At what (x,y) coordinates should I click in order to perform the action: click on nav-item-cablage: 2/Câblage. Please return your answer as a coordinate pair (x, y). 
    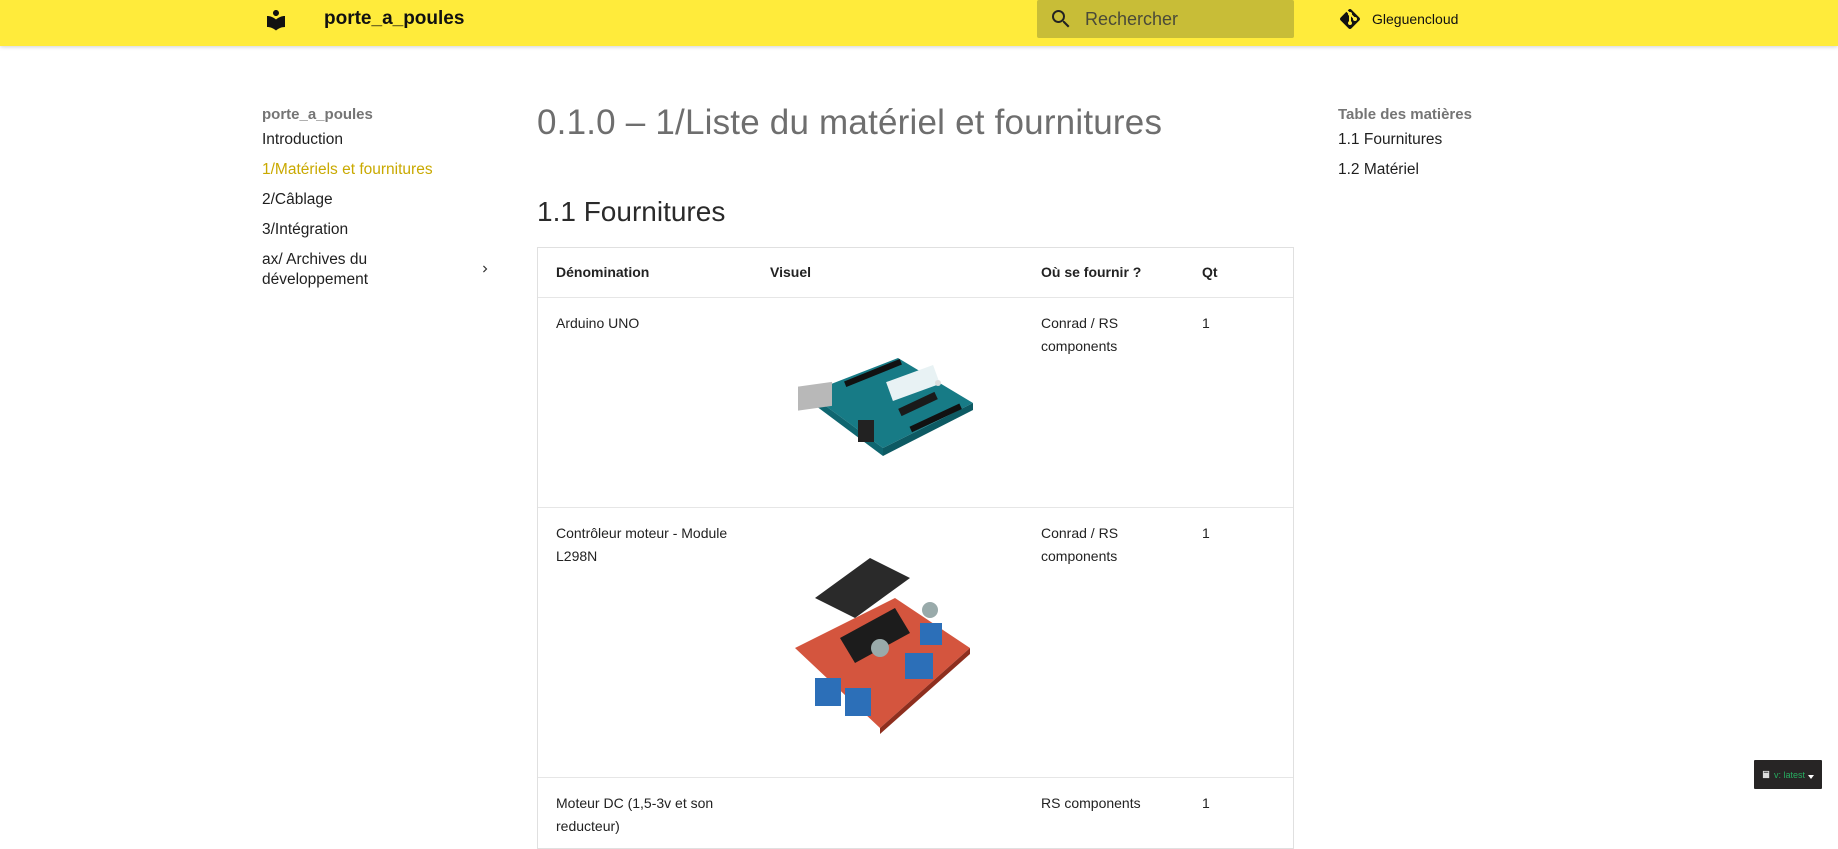
    Looking at the image, I should click on (377, 200).